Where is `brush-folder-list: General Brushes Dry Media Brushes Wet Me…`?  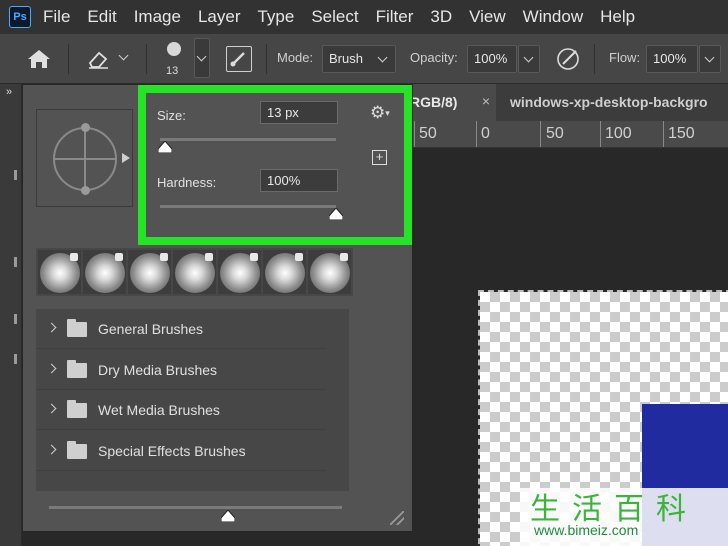 brush-folder-list: General Brushes Dry Media Brushes Wet Me… is located at coordinates (192, 400).